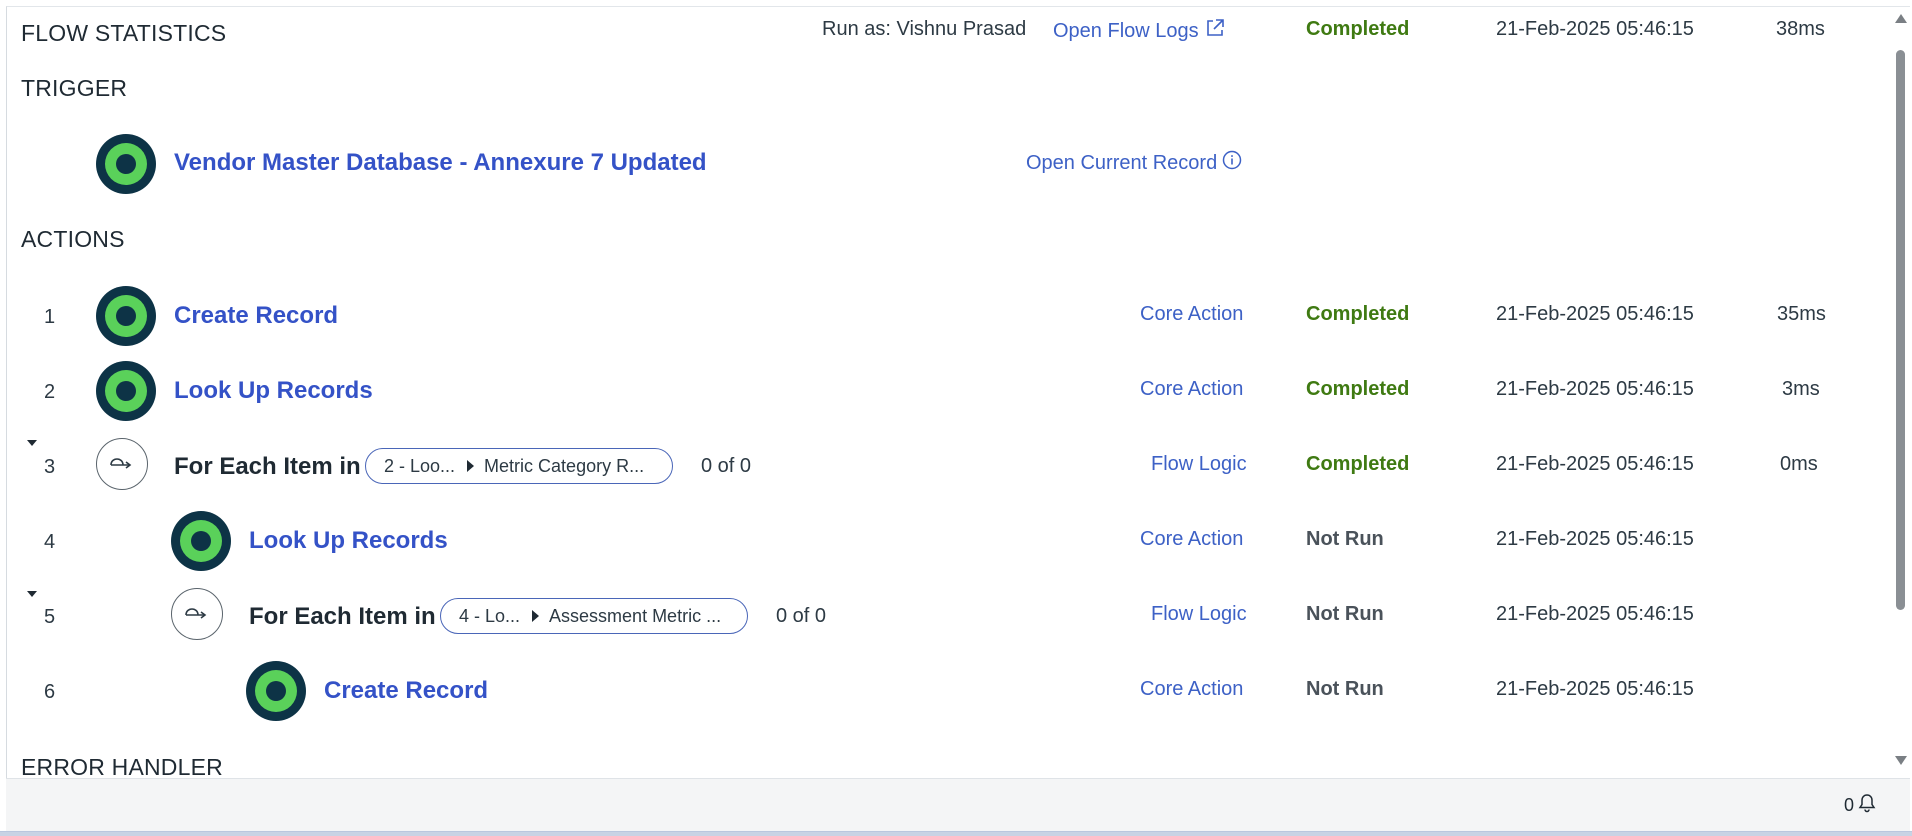 The height and width of the screenshot is (836, 1912). I want to click on open-current-record-label: Open Current Record, so click(1122, 162).